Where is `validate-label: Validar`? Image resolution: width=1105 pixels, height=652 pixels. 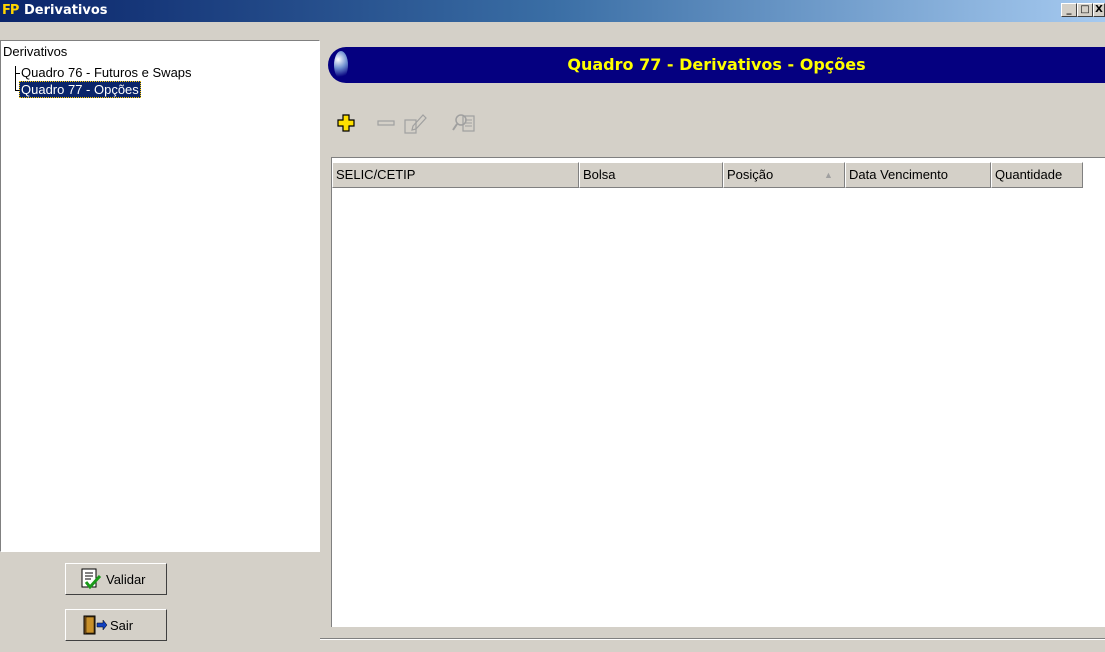 validate-label: Validar is located at coordinates (126, 579).